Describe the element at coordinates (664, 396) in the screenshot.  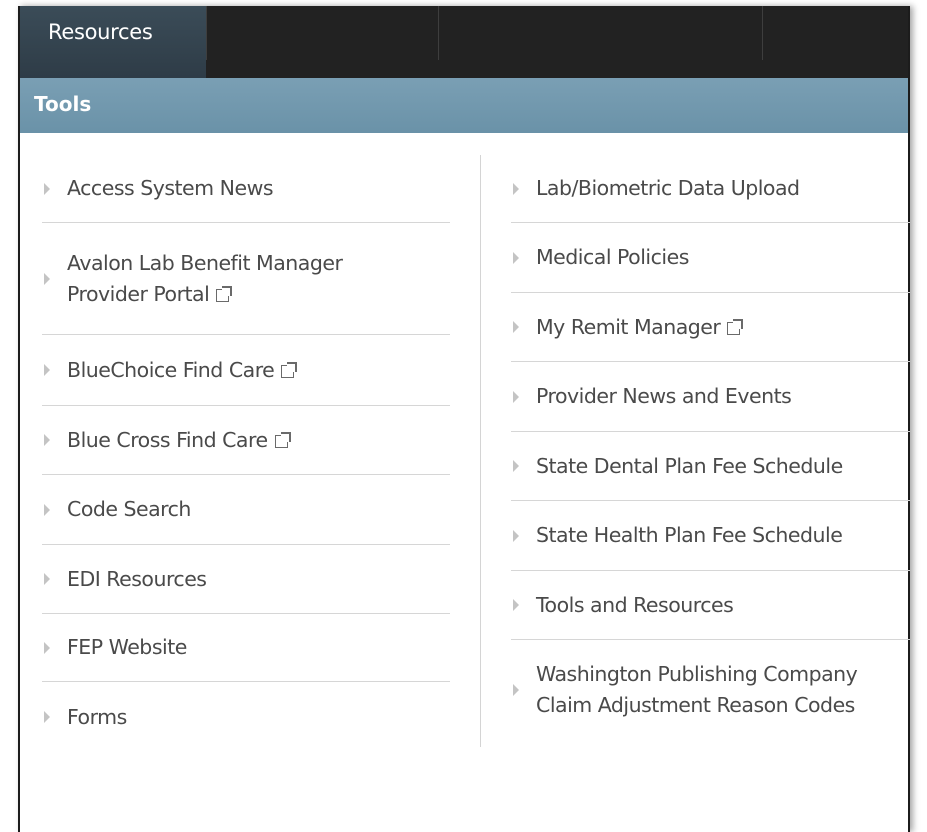
I see `menu-link-label: Provider News and Events` at that location.